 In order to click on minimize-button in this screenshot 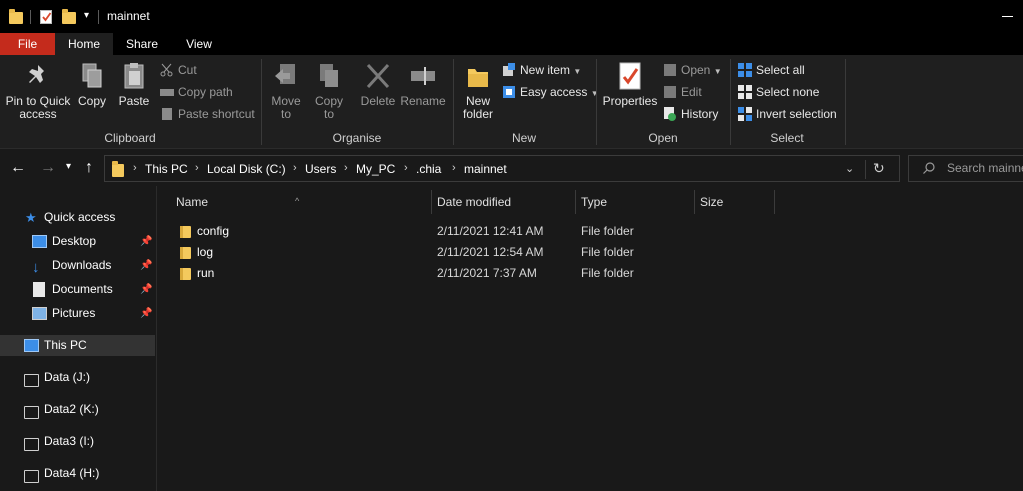, I will do `click(1007, 16)`.